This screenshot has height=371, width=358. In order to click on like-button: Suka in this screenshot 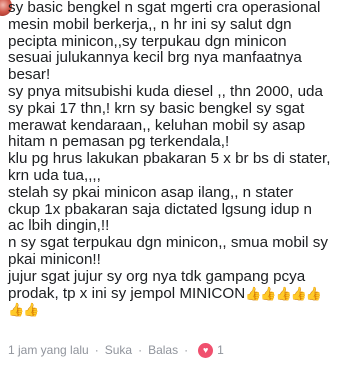, I will do `click(118, 350)`.